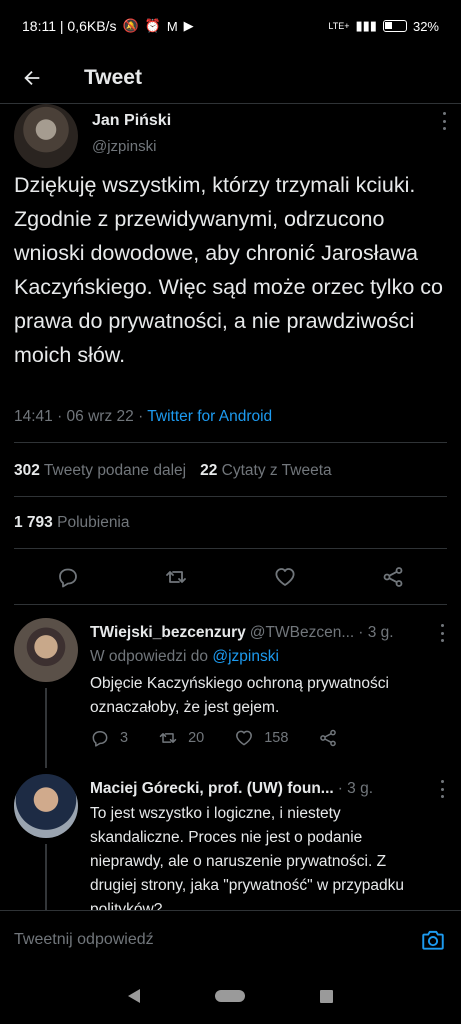  I want to click on tweet-meta: 14:41 · 06 wrz 22 · Twitter for Android, so click(143, 417).